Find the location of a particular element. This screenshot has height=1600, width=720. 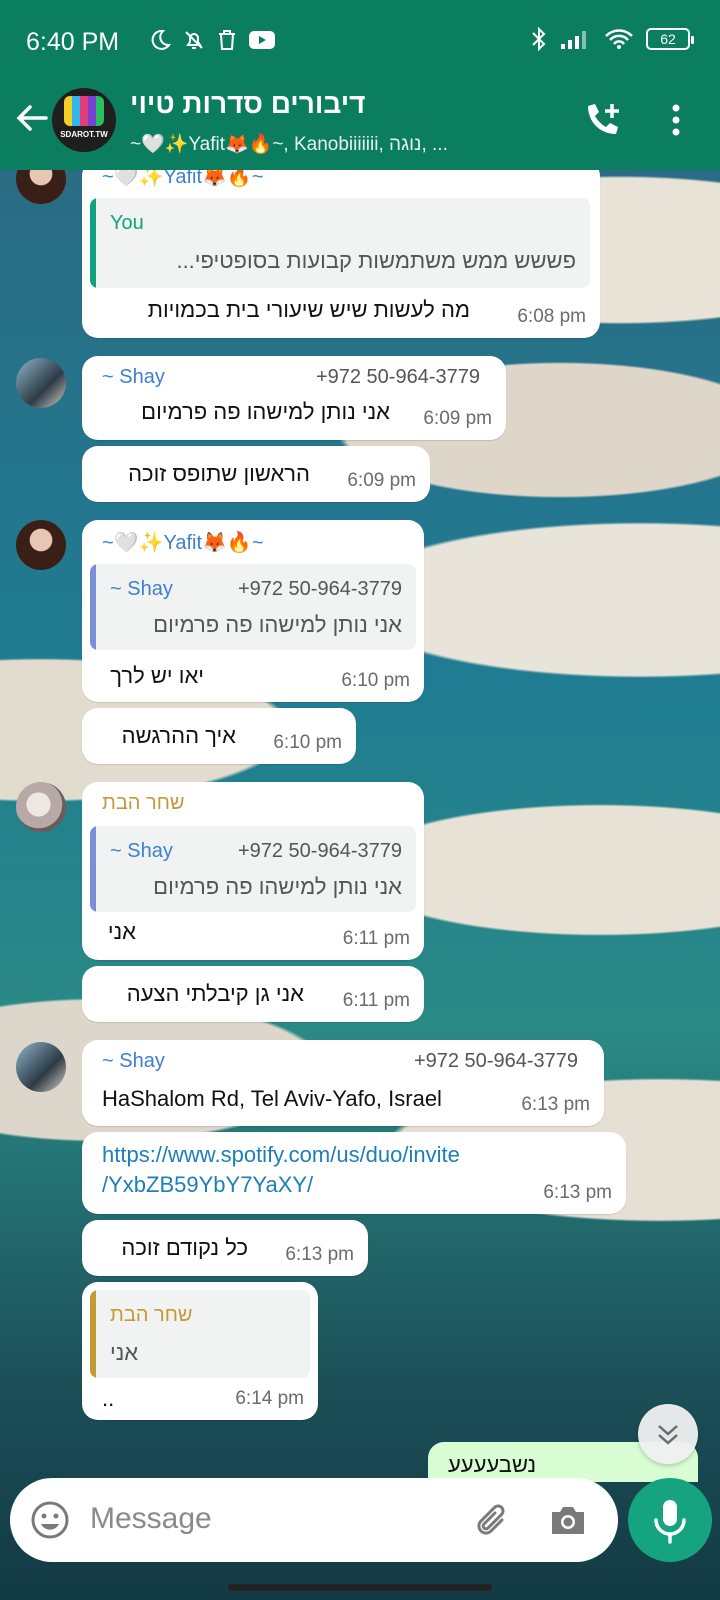

message-text: .. is located at coordinates (108, 1398).